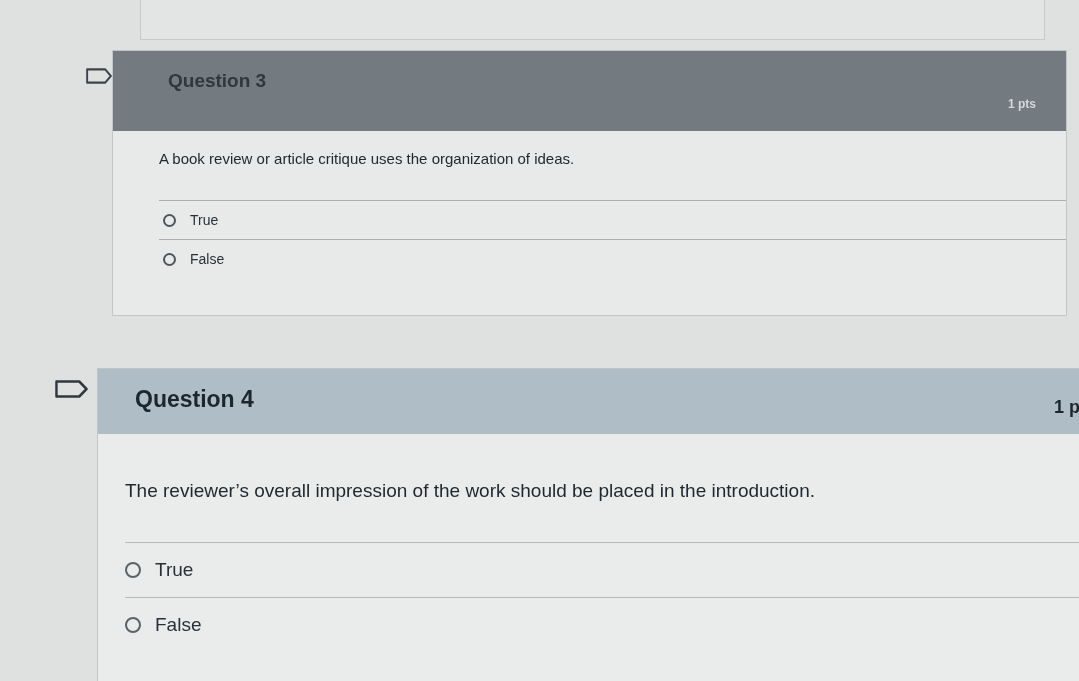 The width and height of the screenshot is (1079, 681). I want to click on points-label: 1 p, so click(1066, 407).